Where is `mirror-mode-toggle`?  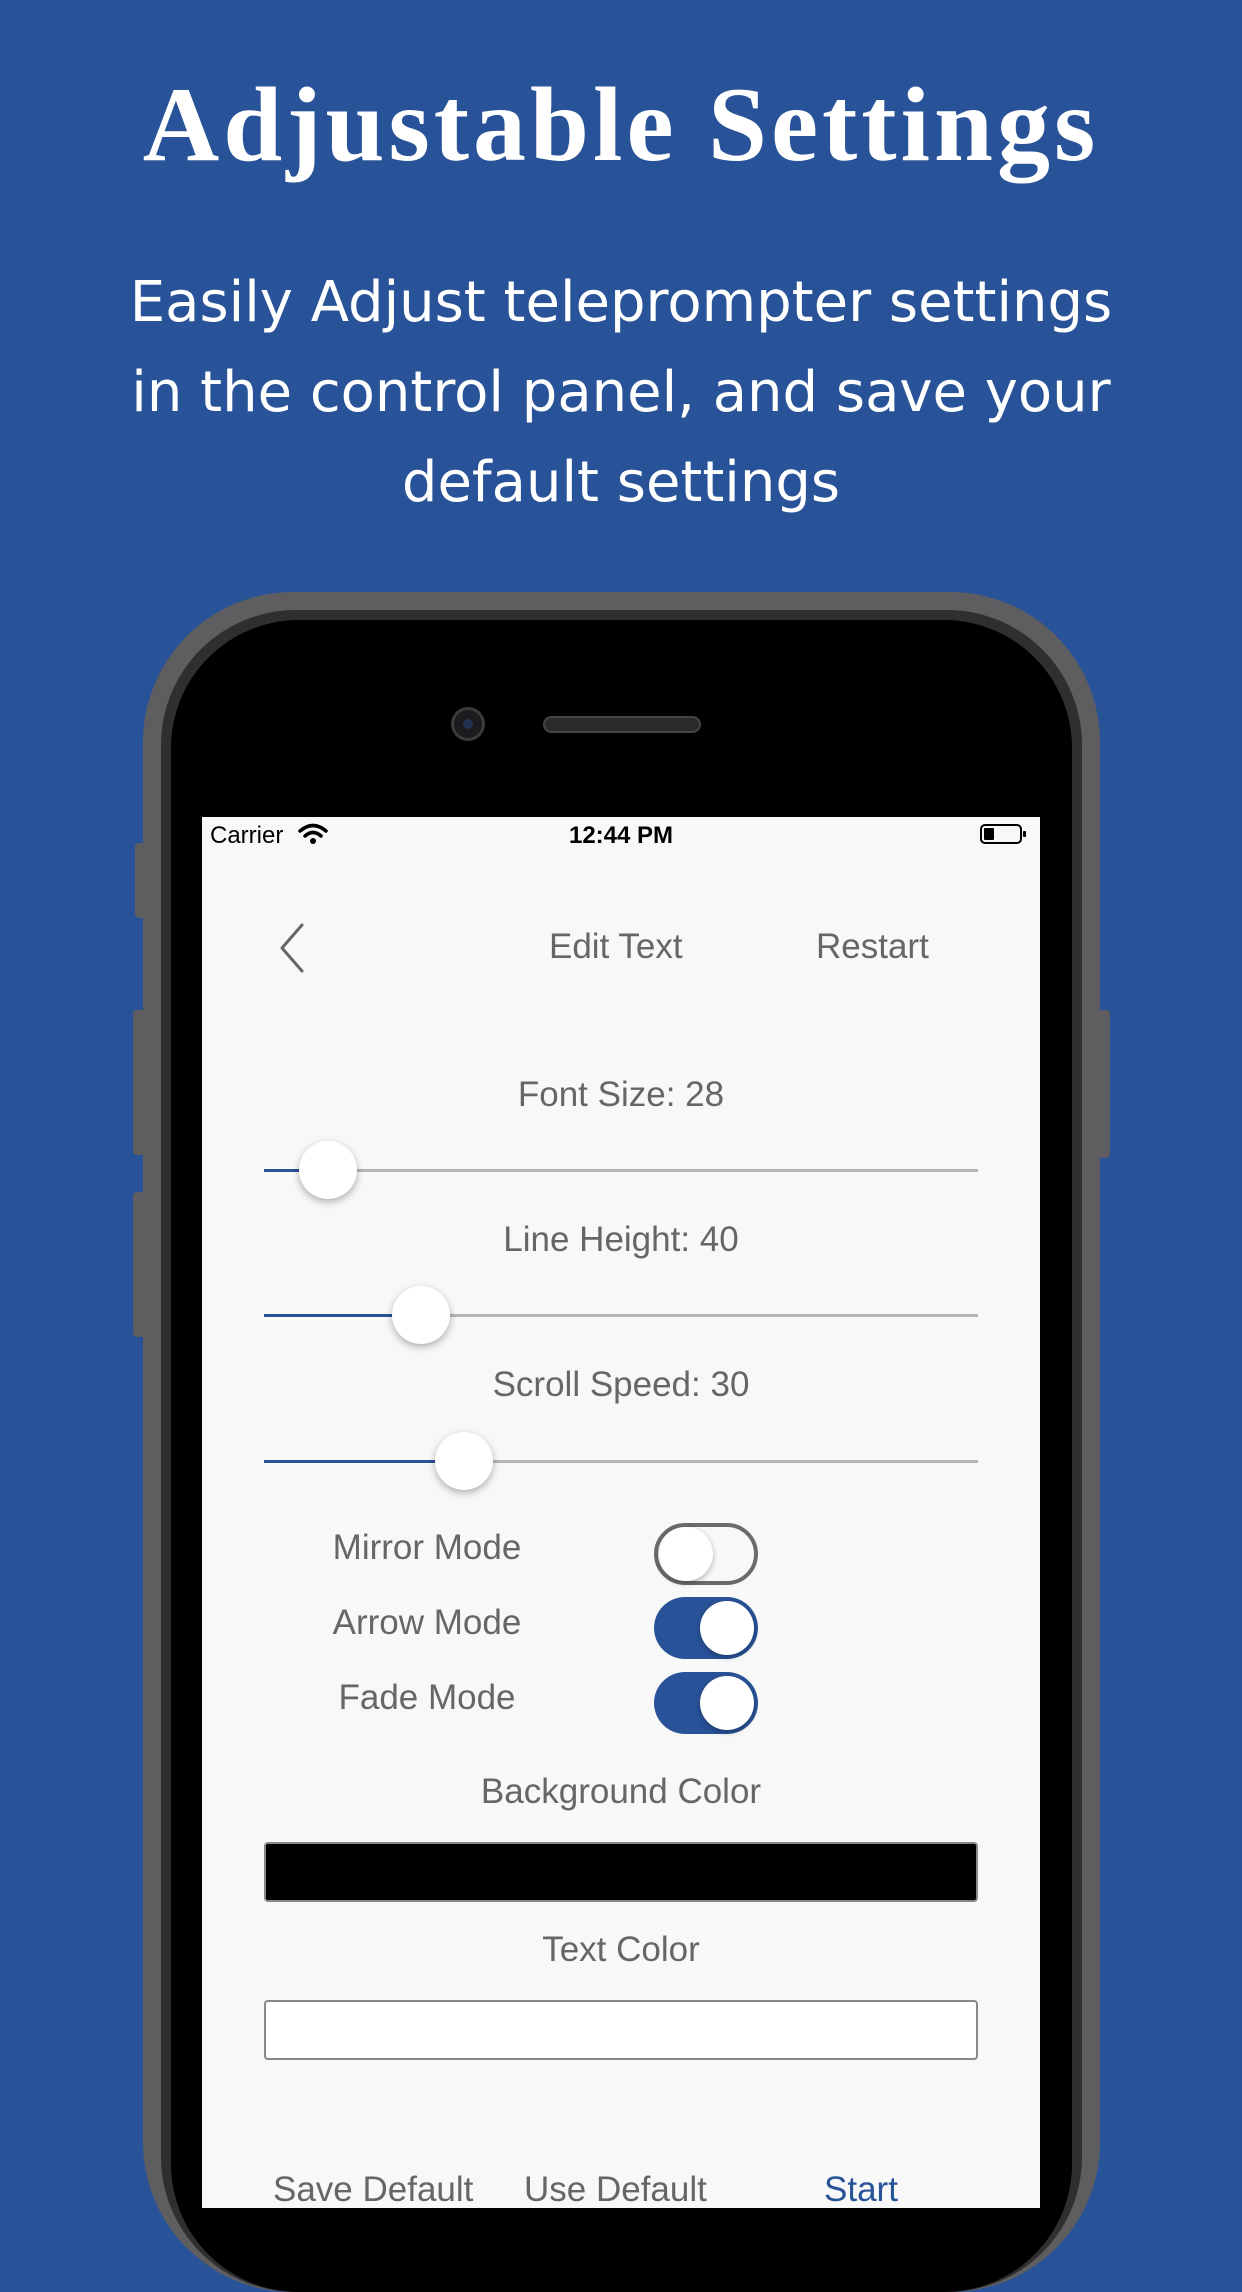
mirror-mode-toggle is located at coordinates (706, 1554).